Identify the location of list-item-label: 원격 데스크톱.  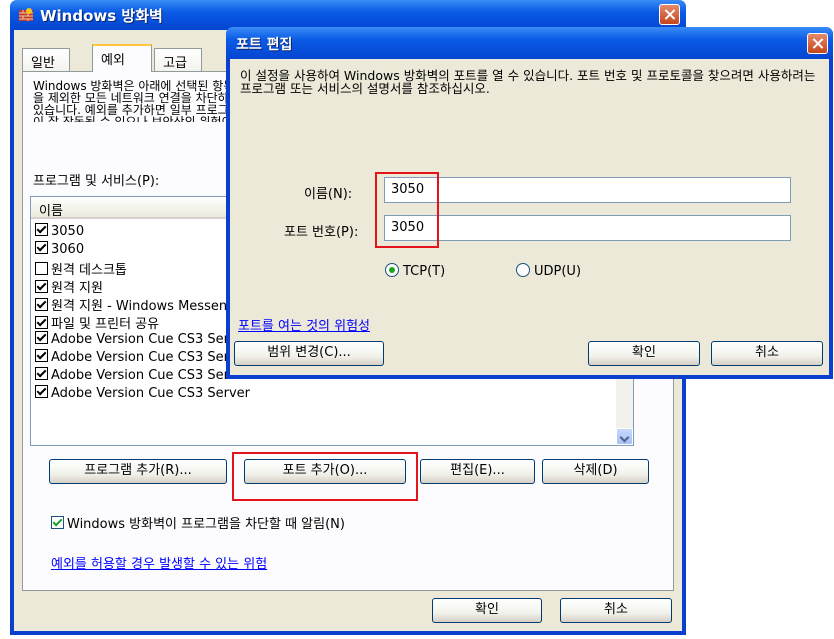
(89, 270).